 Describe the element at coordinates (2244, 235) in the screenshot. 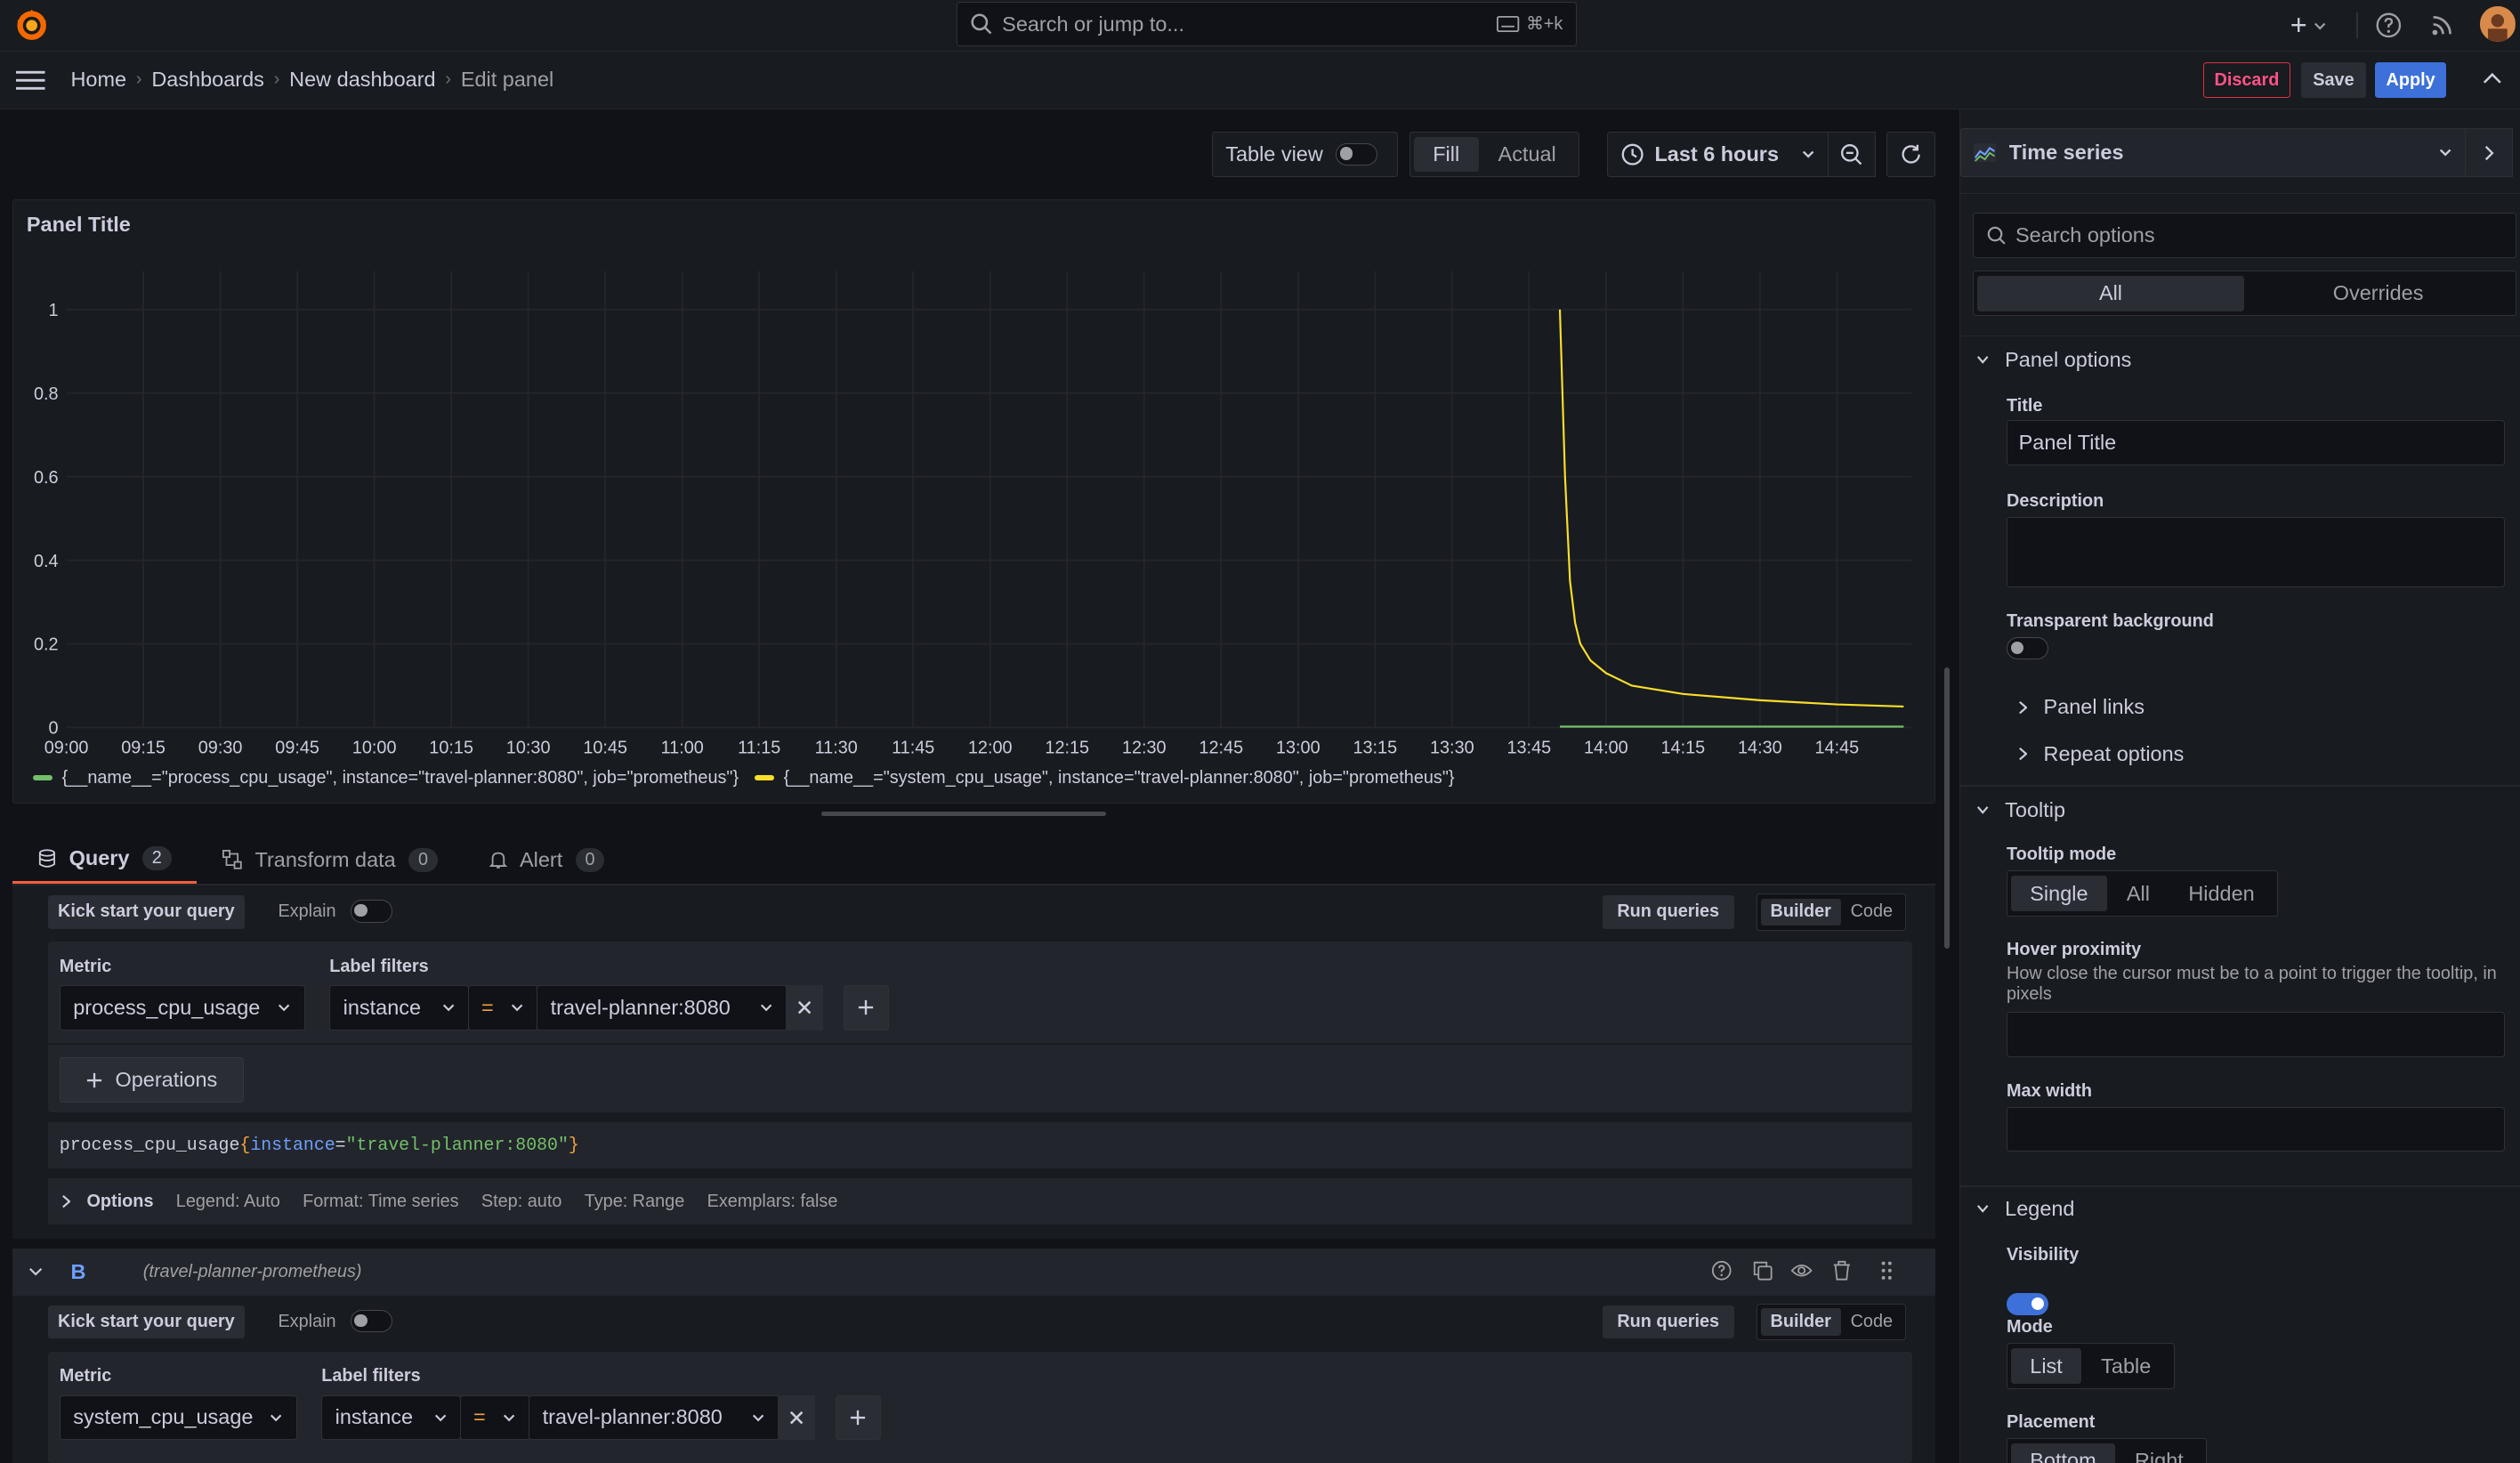

I see `search-options-input: Search options` at that location.